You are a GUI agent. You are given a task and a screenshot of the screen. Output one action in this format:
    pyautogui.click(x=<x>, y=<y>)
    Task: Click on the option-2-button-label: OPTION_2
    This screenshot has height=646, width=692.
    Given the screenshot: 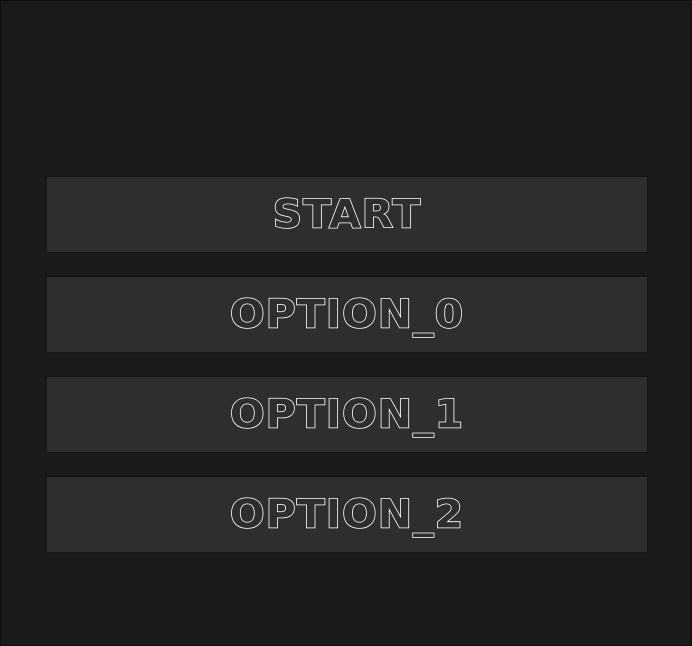 What is the action you would take?
    pyautogui.click(x=347, y=514)
    